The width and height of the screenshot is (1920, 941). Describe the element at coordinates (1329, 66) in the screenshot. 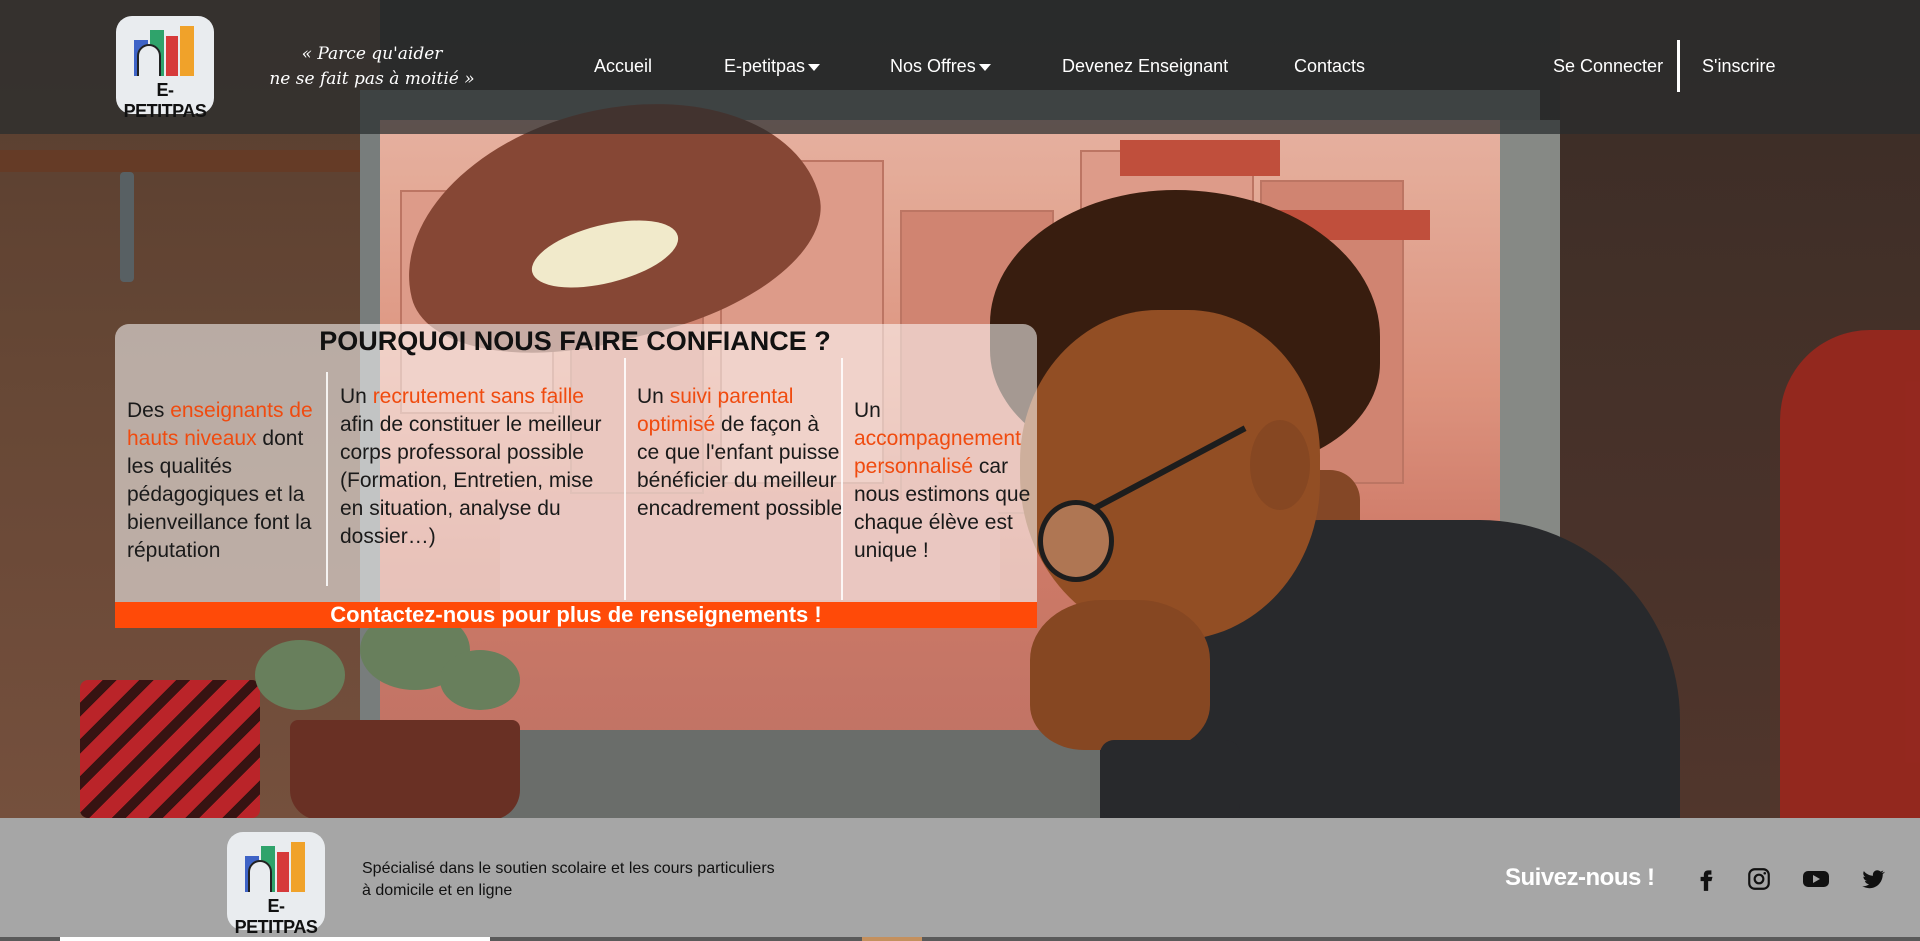

I see `nav-contacts: Contacts` at that location.